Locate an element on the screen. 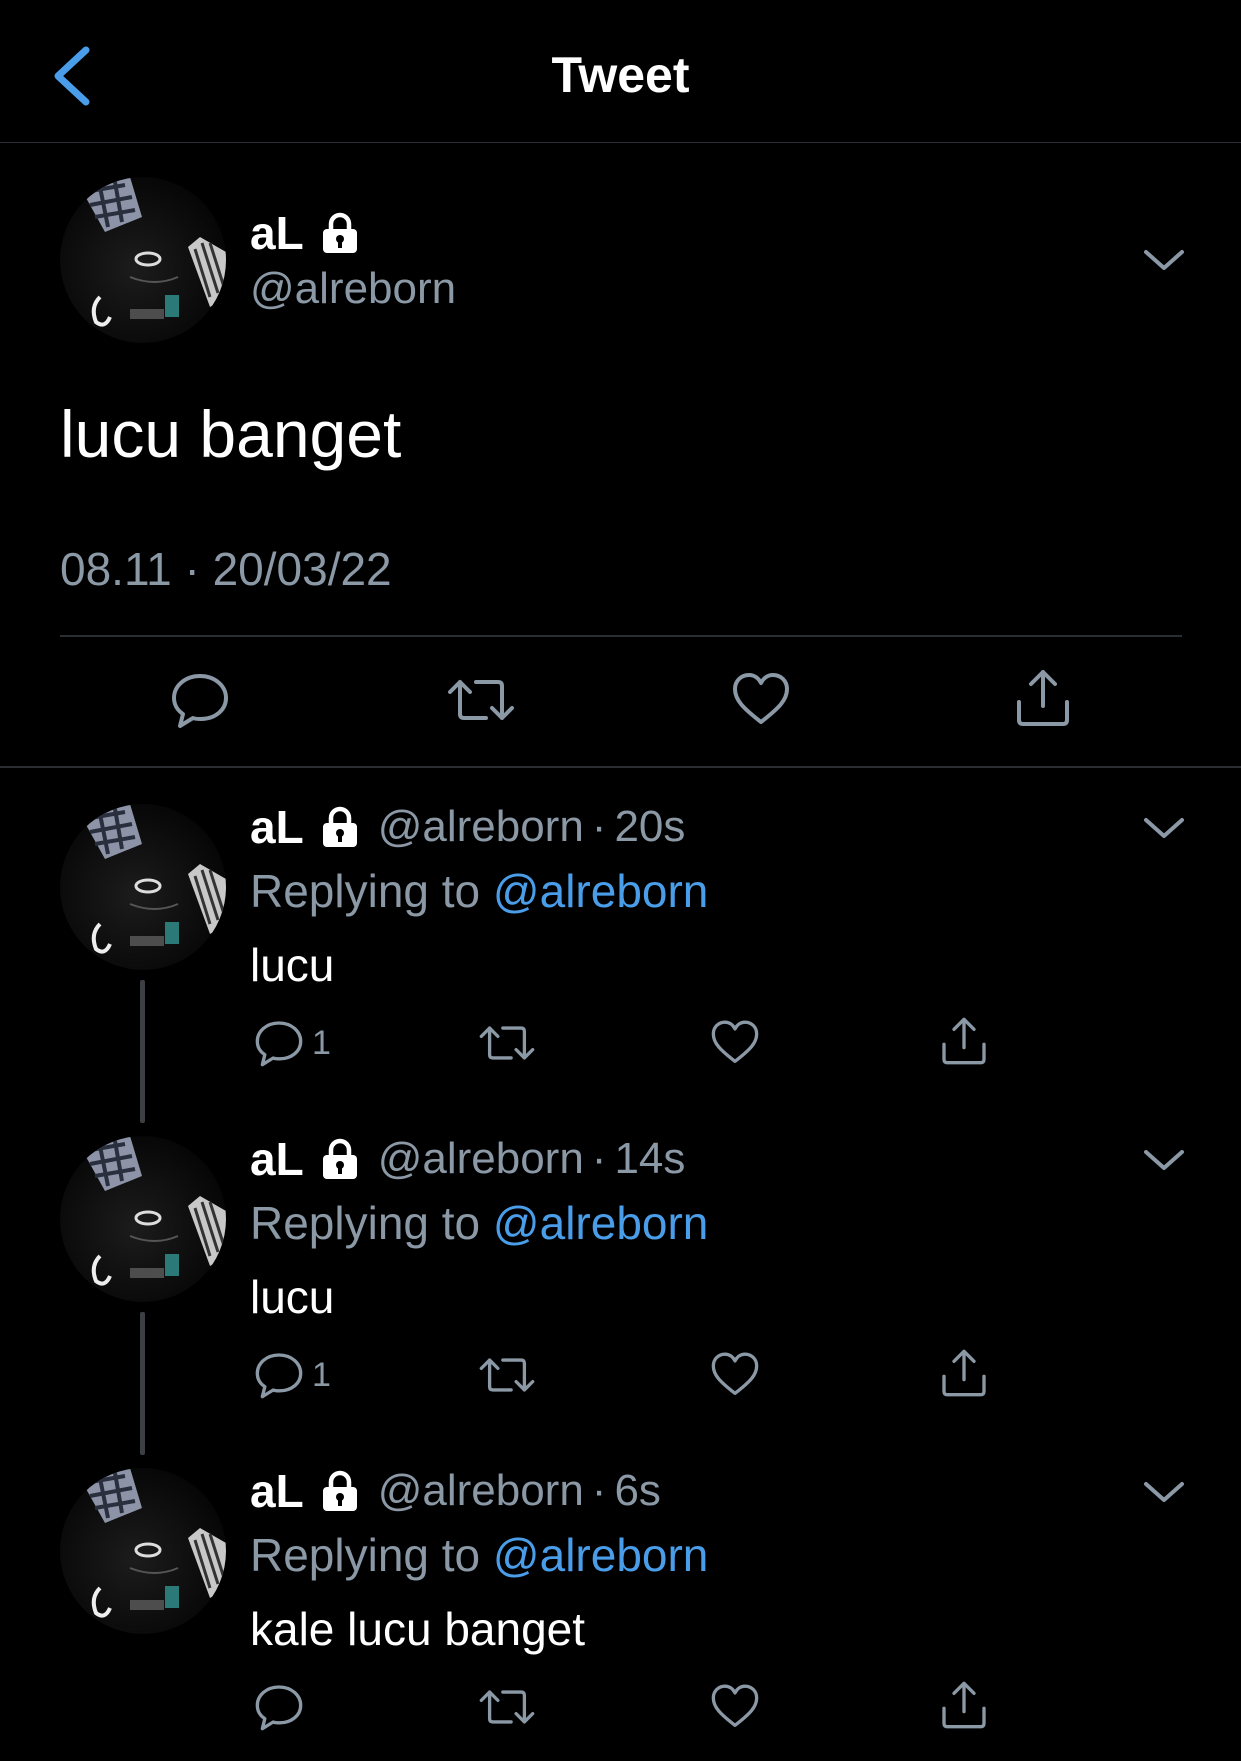 Image resolution: width=1241 pixels, height=1761 pixels. relative-time: 6s is located at coordinates (637, 1490).